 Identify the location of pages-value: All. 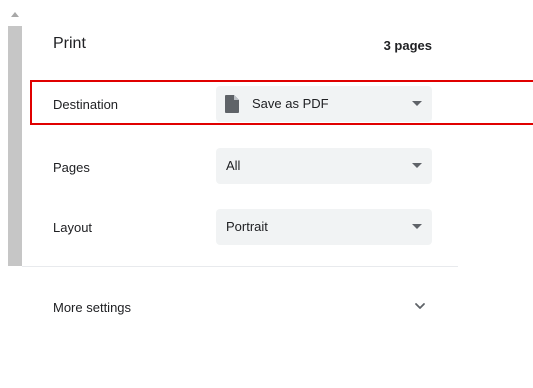
(233, 165).